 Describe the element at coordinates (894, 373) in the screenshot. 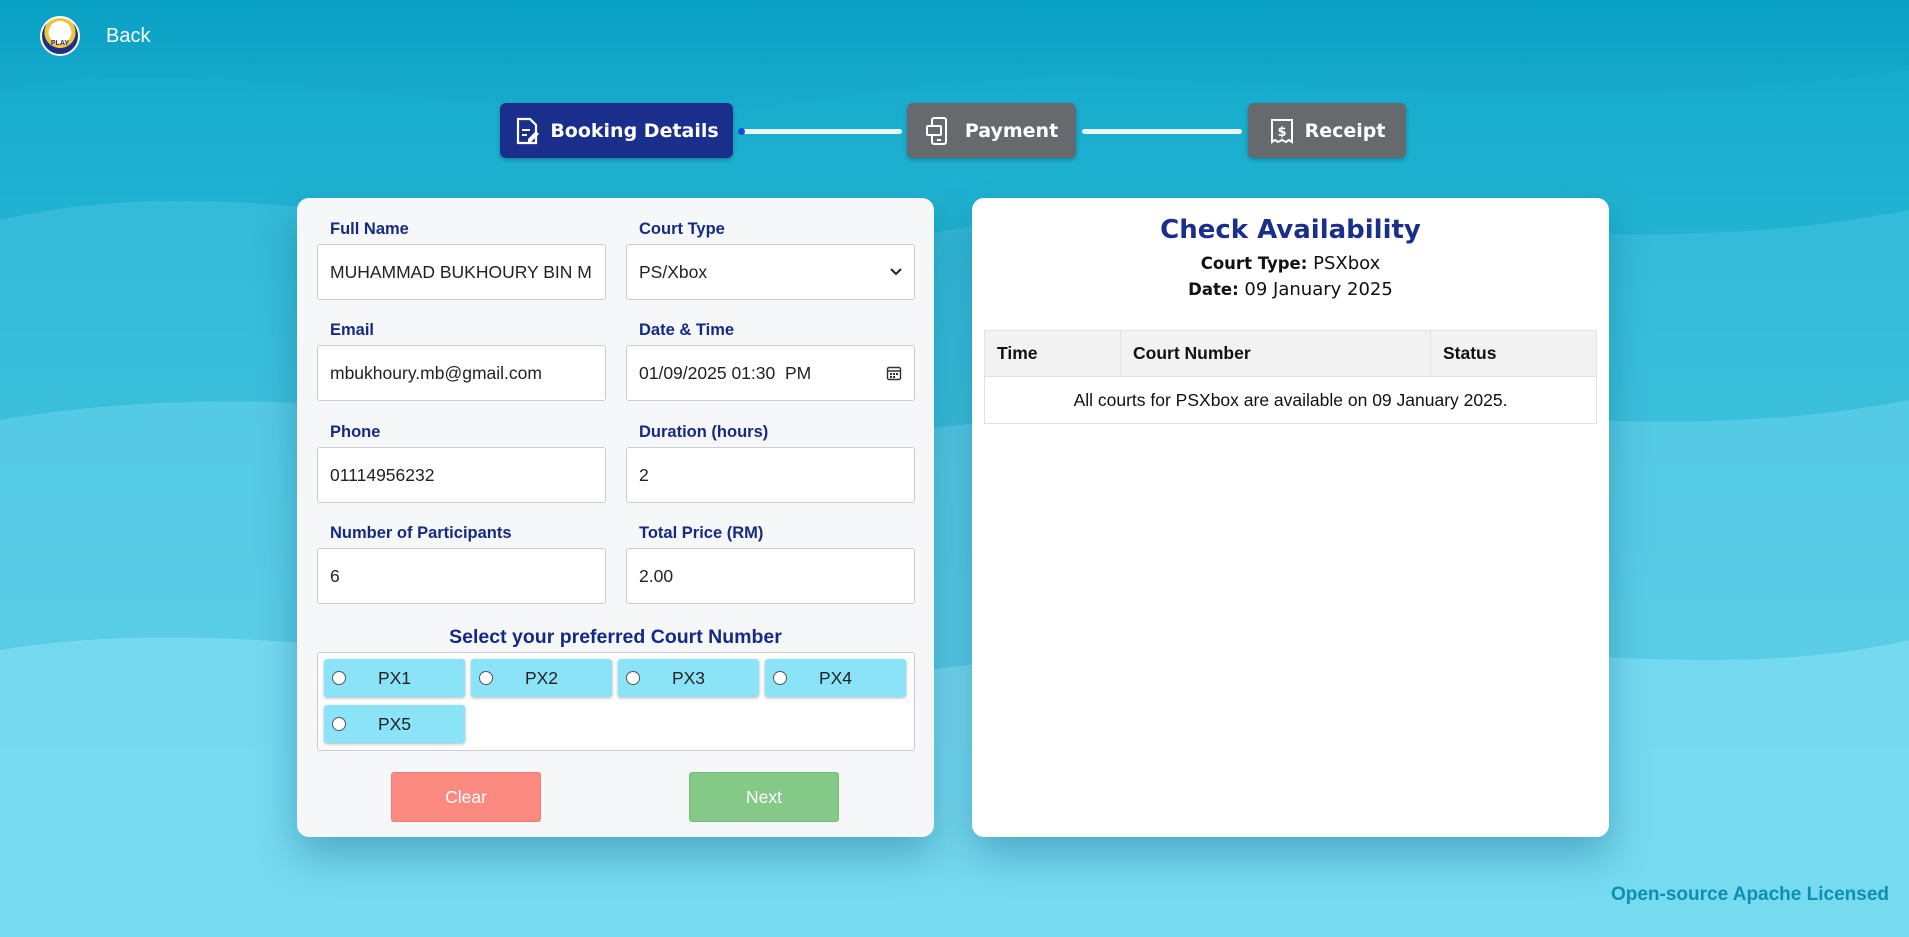

I see `calendar-icon` at that location.